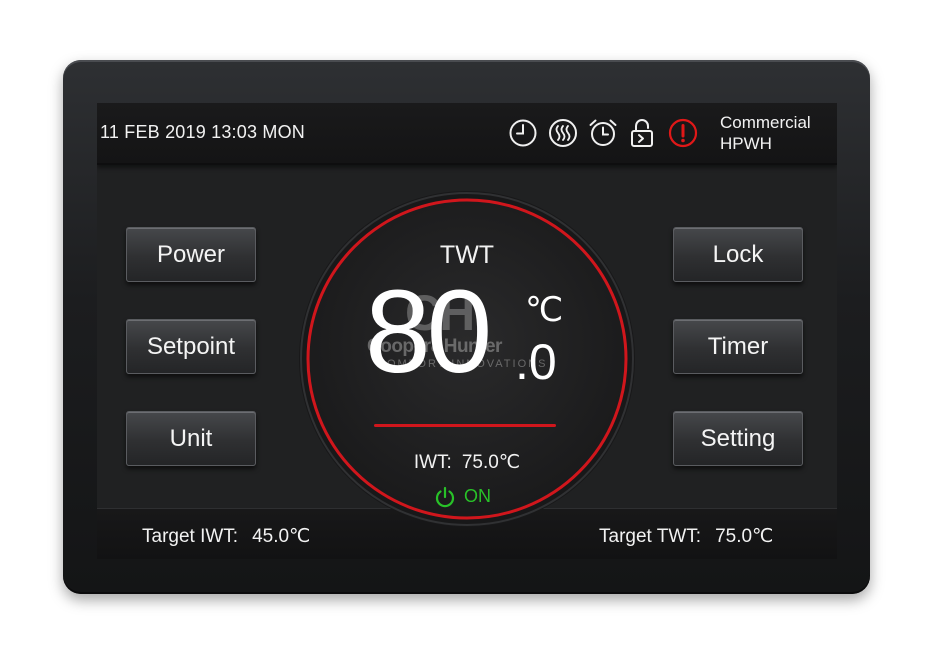  I want to click on iwt-readout: IWT: 75.0℃, so click(467, 462).